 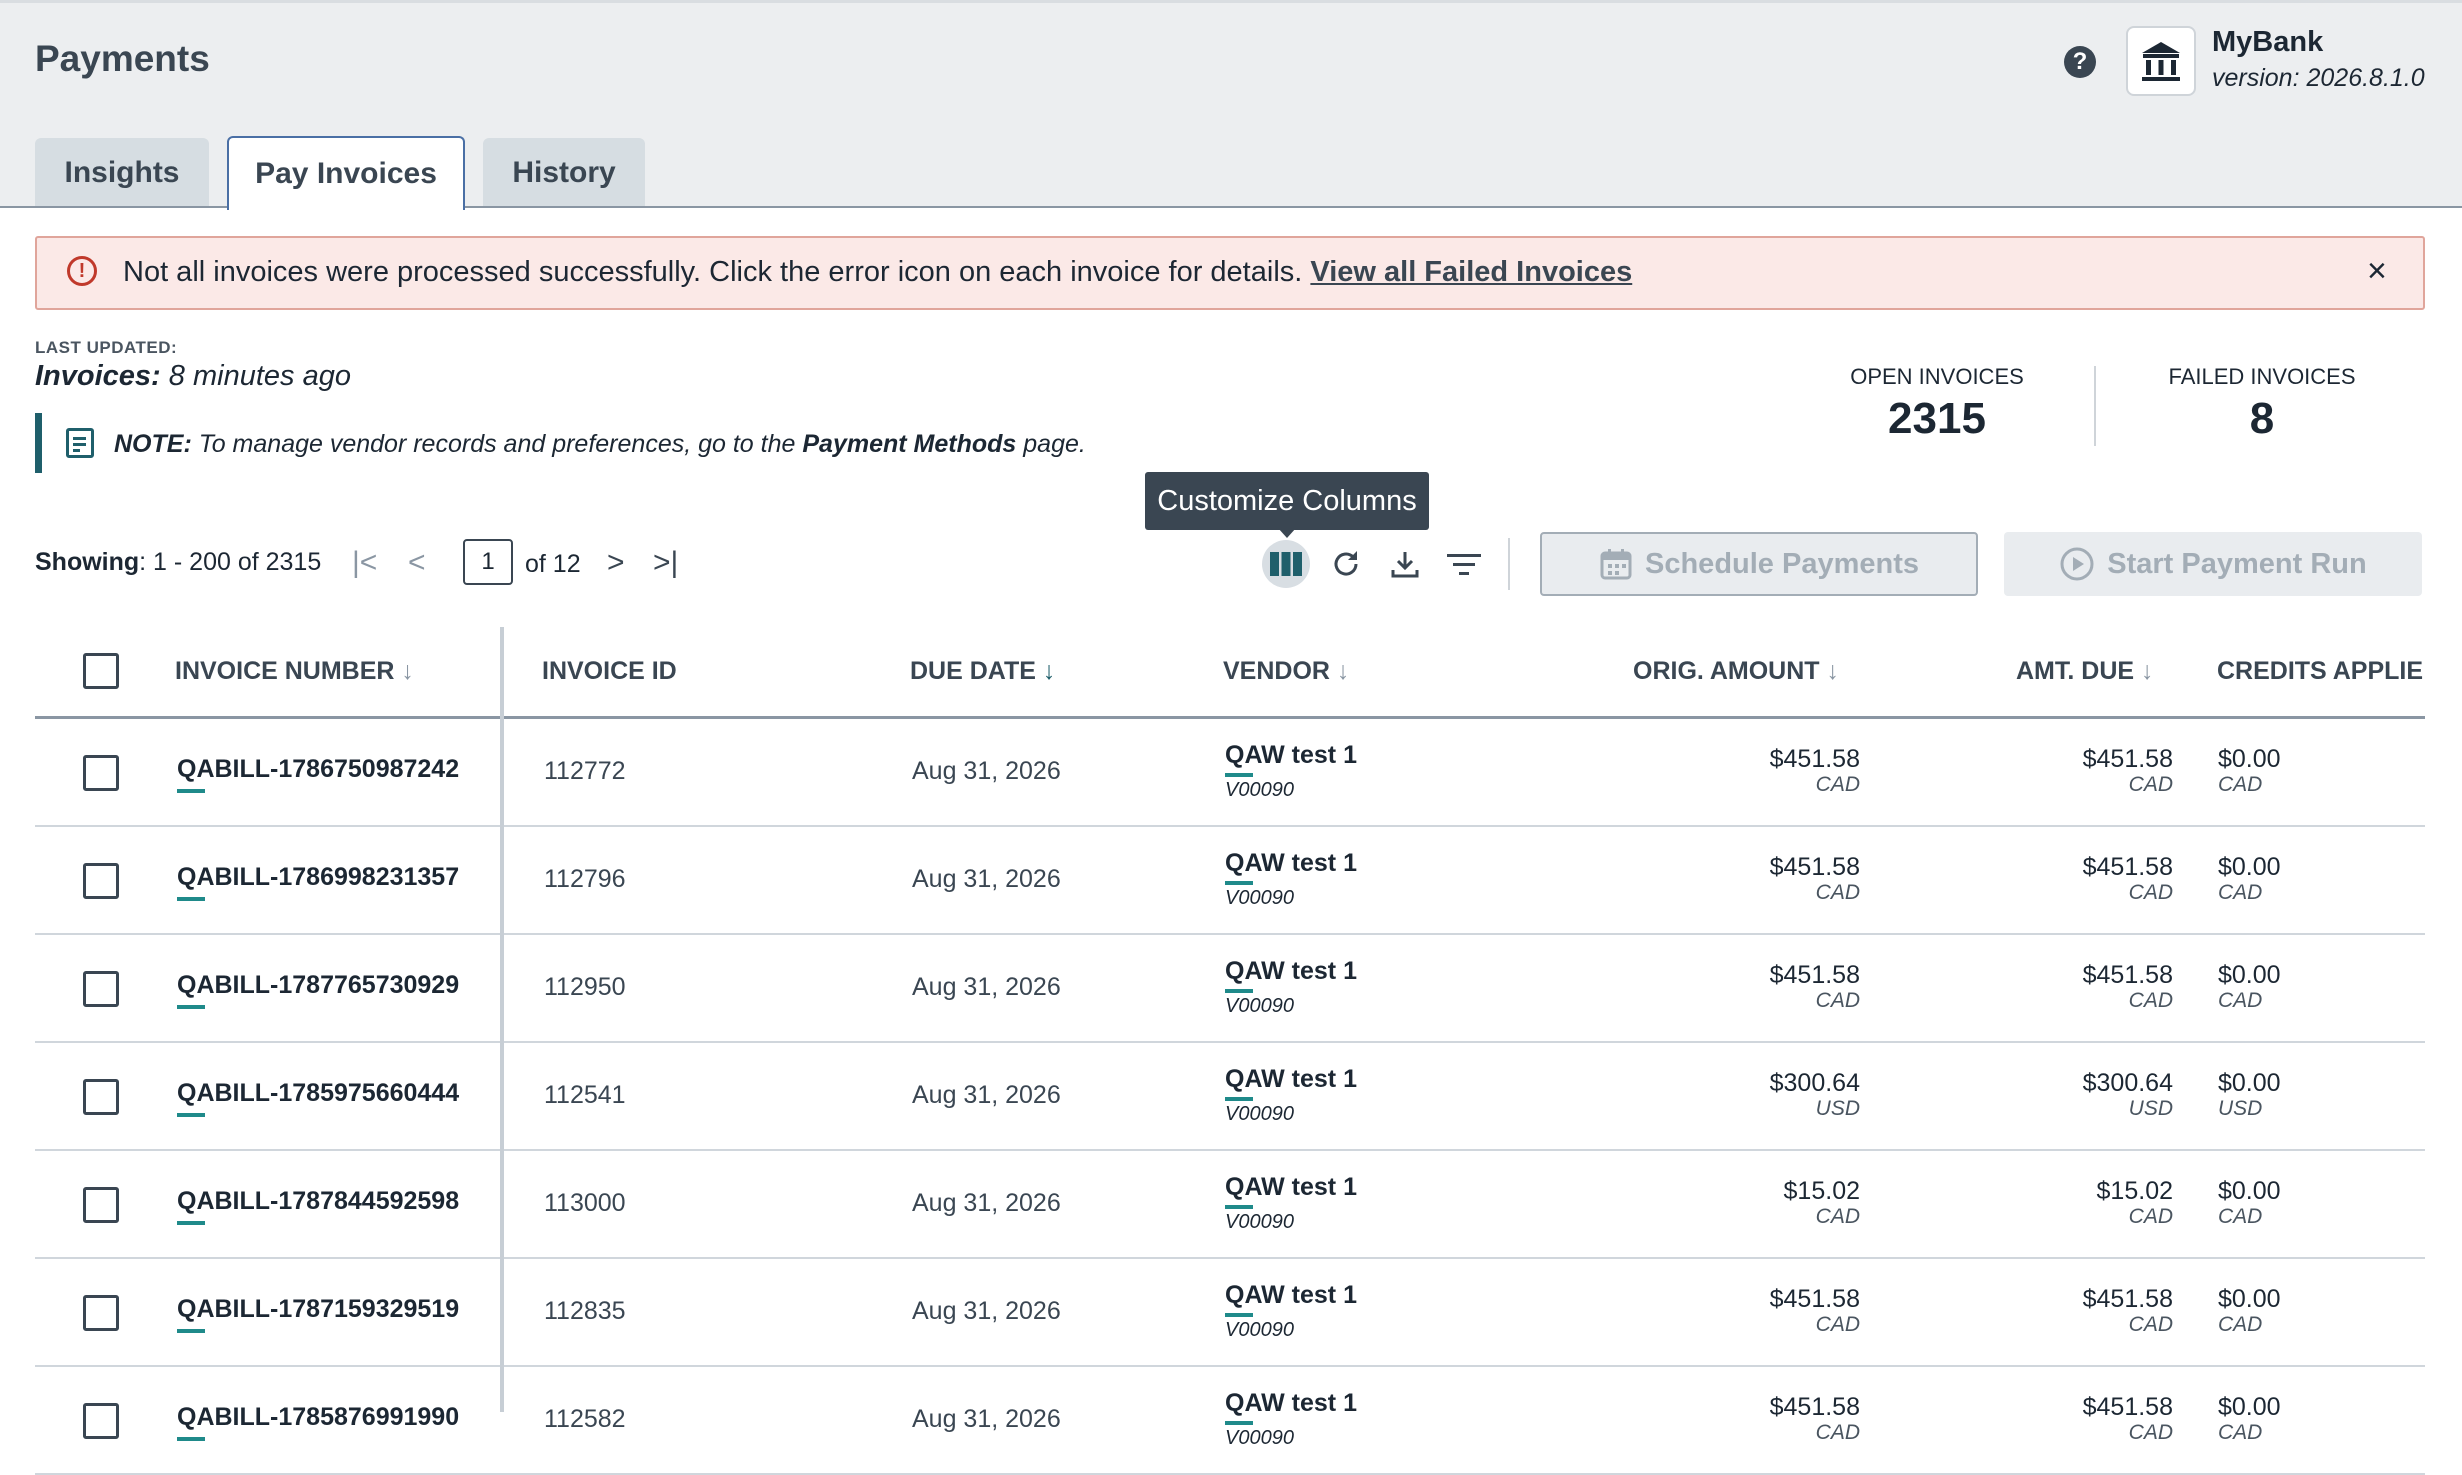 I want to click on columns-icon, so click(x=1286, y=564).